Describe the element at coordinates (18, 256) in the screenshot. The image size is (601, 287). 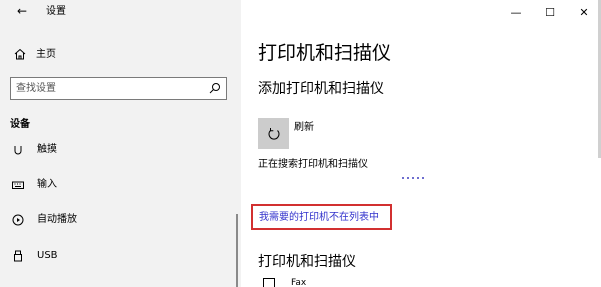
I see `usb-icon` at that location.